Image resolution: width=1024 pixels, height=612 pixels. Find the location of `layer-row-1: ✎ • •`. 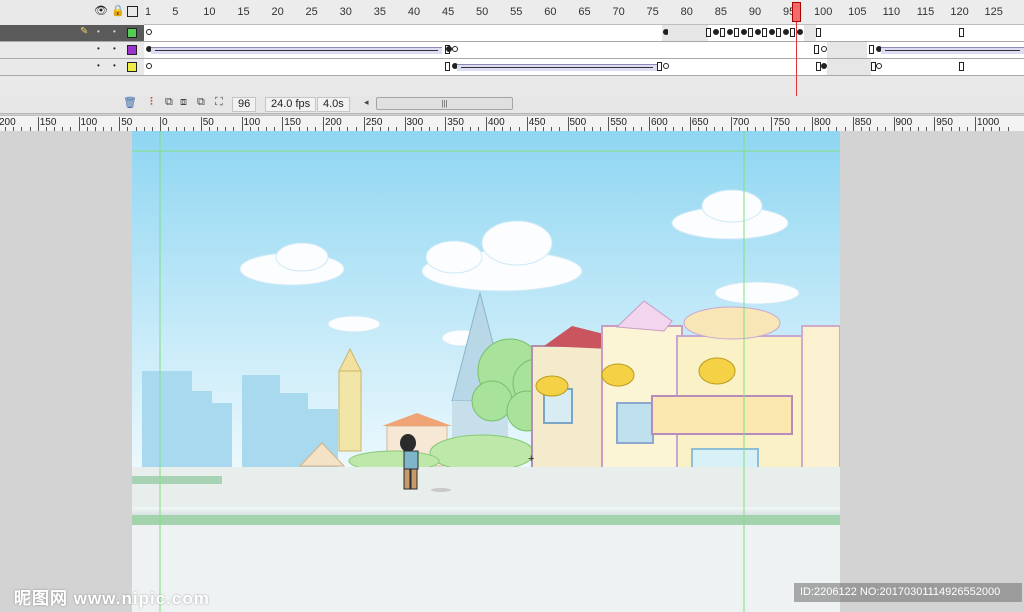

layer-row-1: ✎ • • is located at coordinates (512, 33).